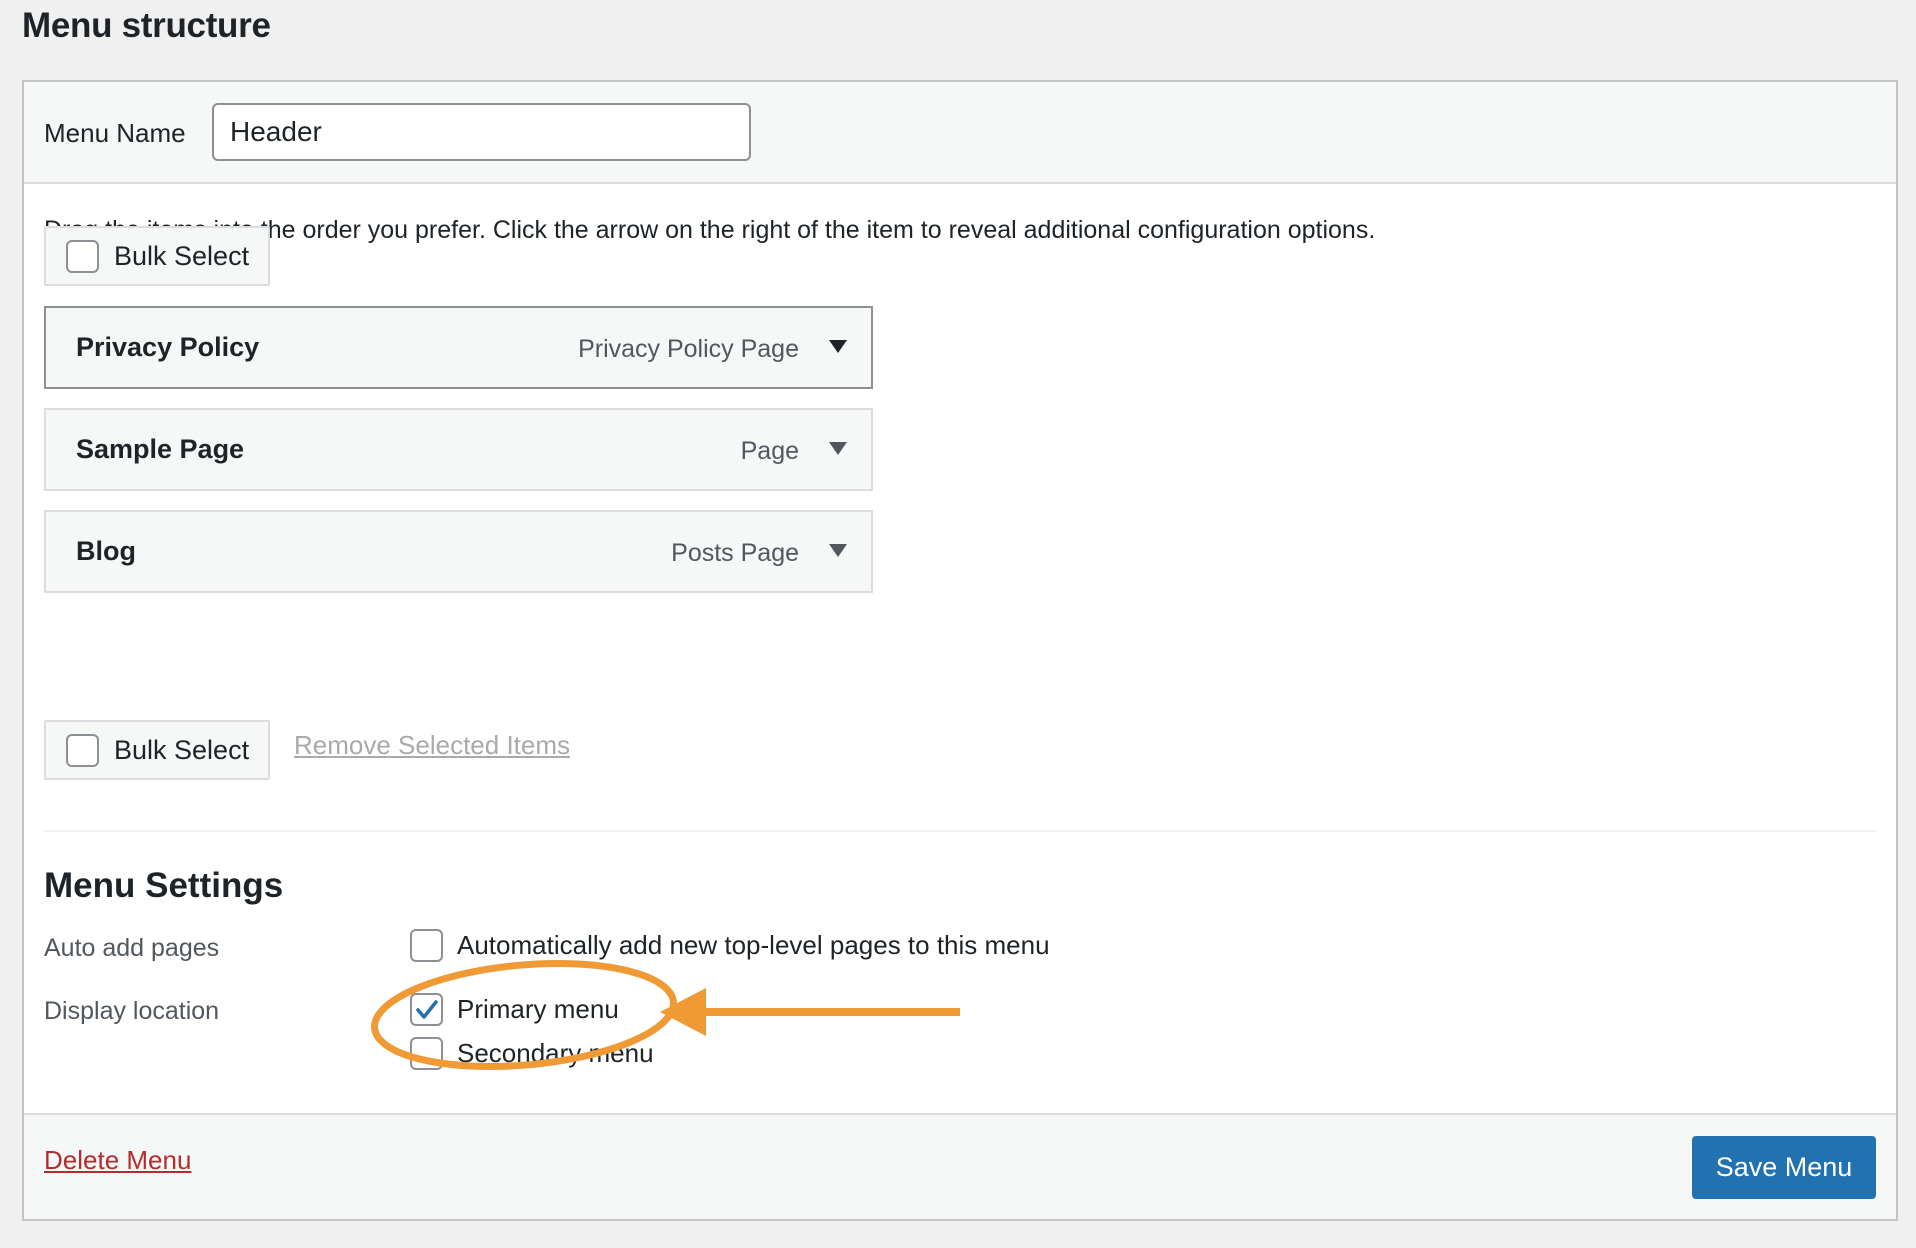  I want to click on section-divider, so click(960, 831).